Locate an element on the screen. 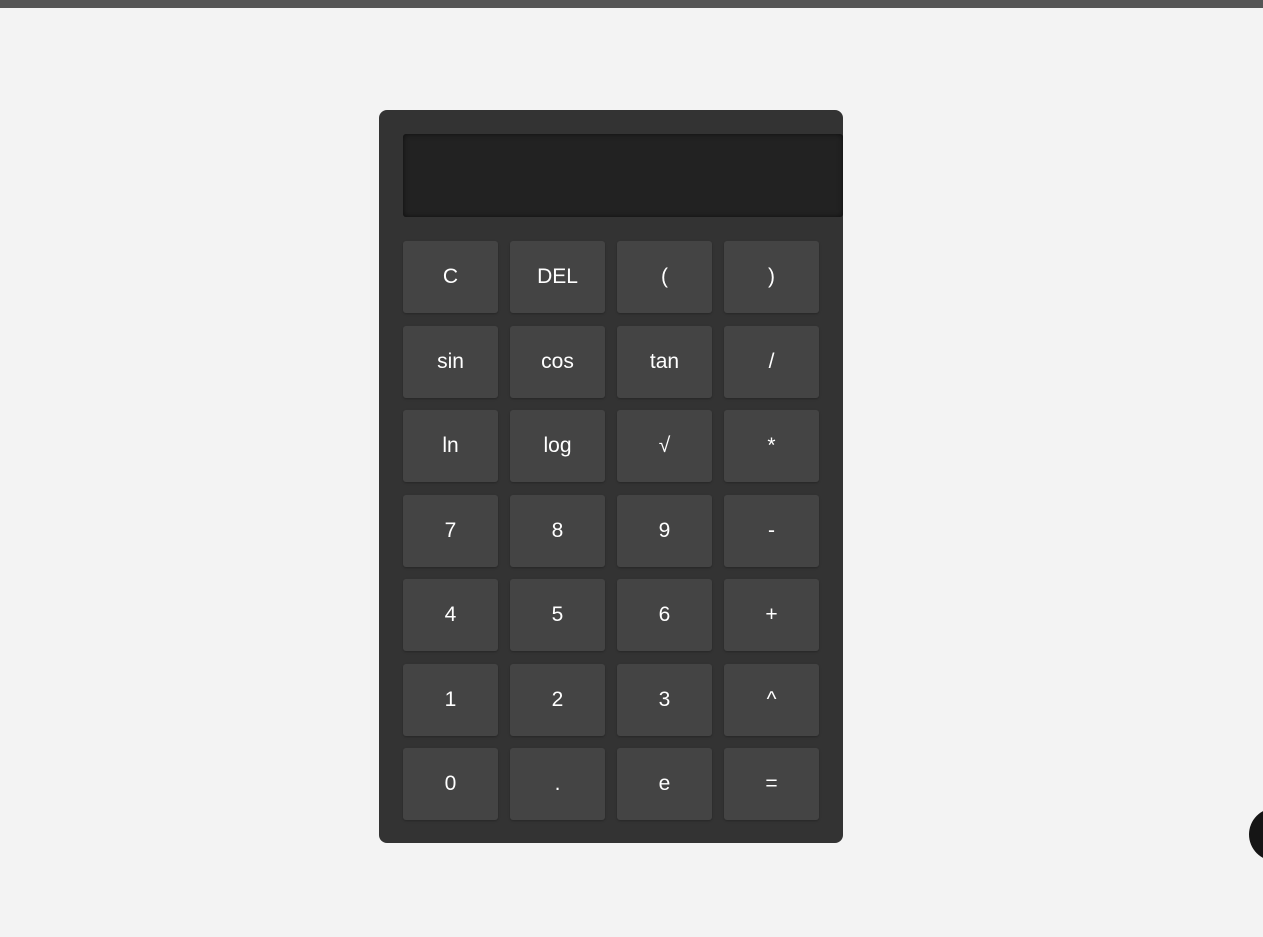 The image size is (1263, 937). euler-button: e is located at coordinates (664, 784).